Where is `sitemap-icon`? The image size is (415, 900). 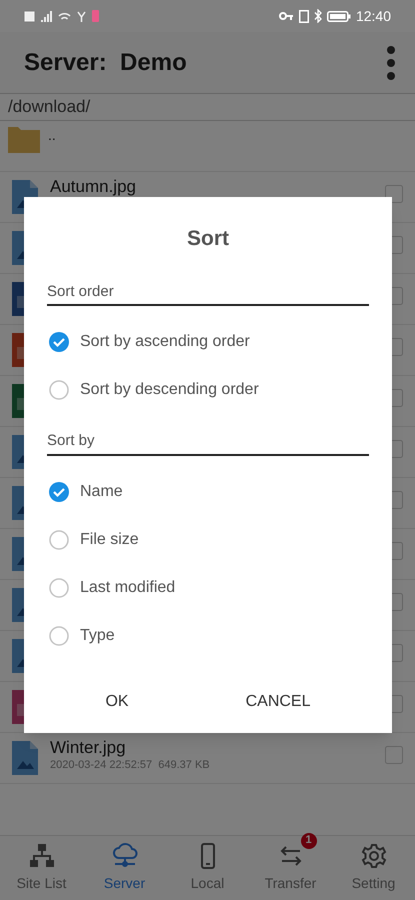
sitemap-icon is located at coordinates (41, 855).